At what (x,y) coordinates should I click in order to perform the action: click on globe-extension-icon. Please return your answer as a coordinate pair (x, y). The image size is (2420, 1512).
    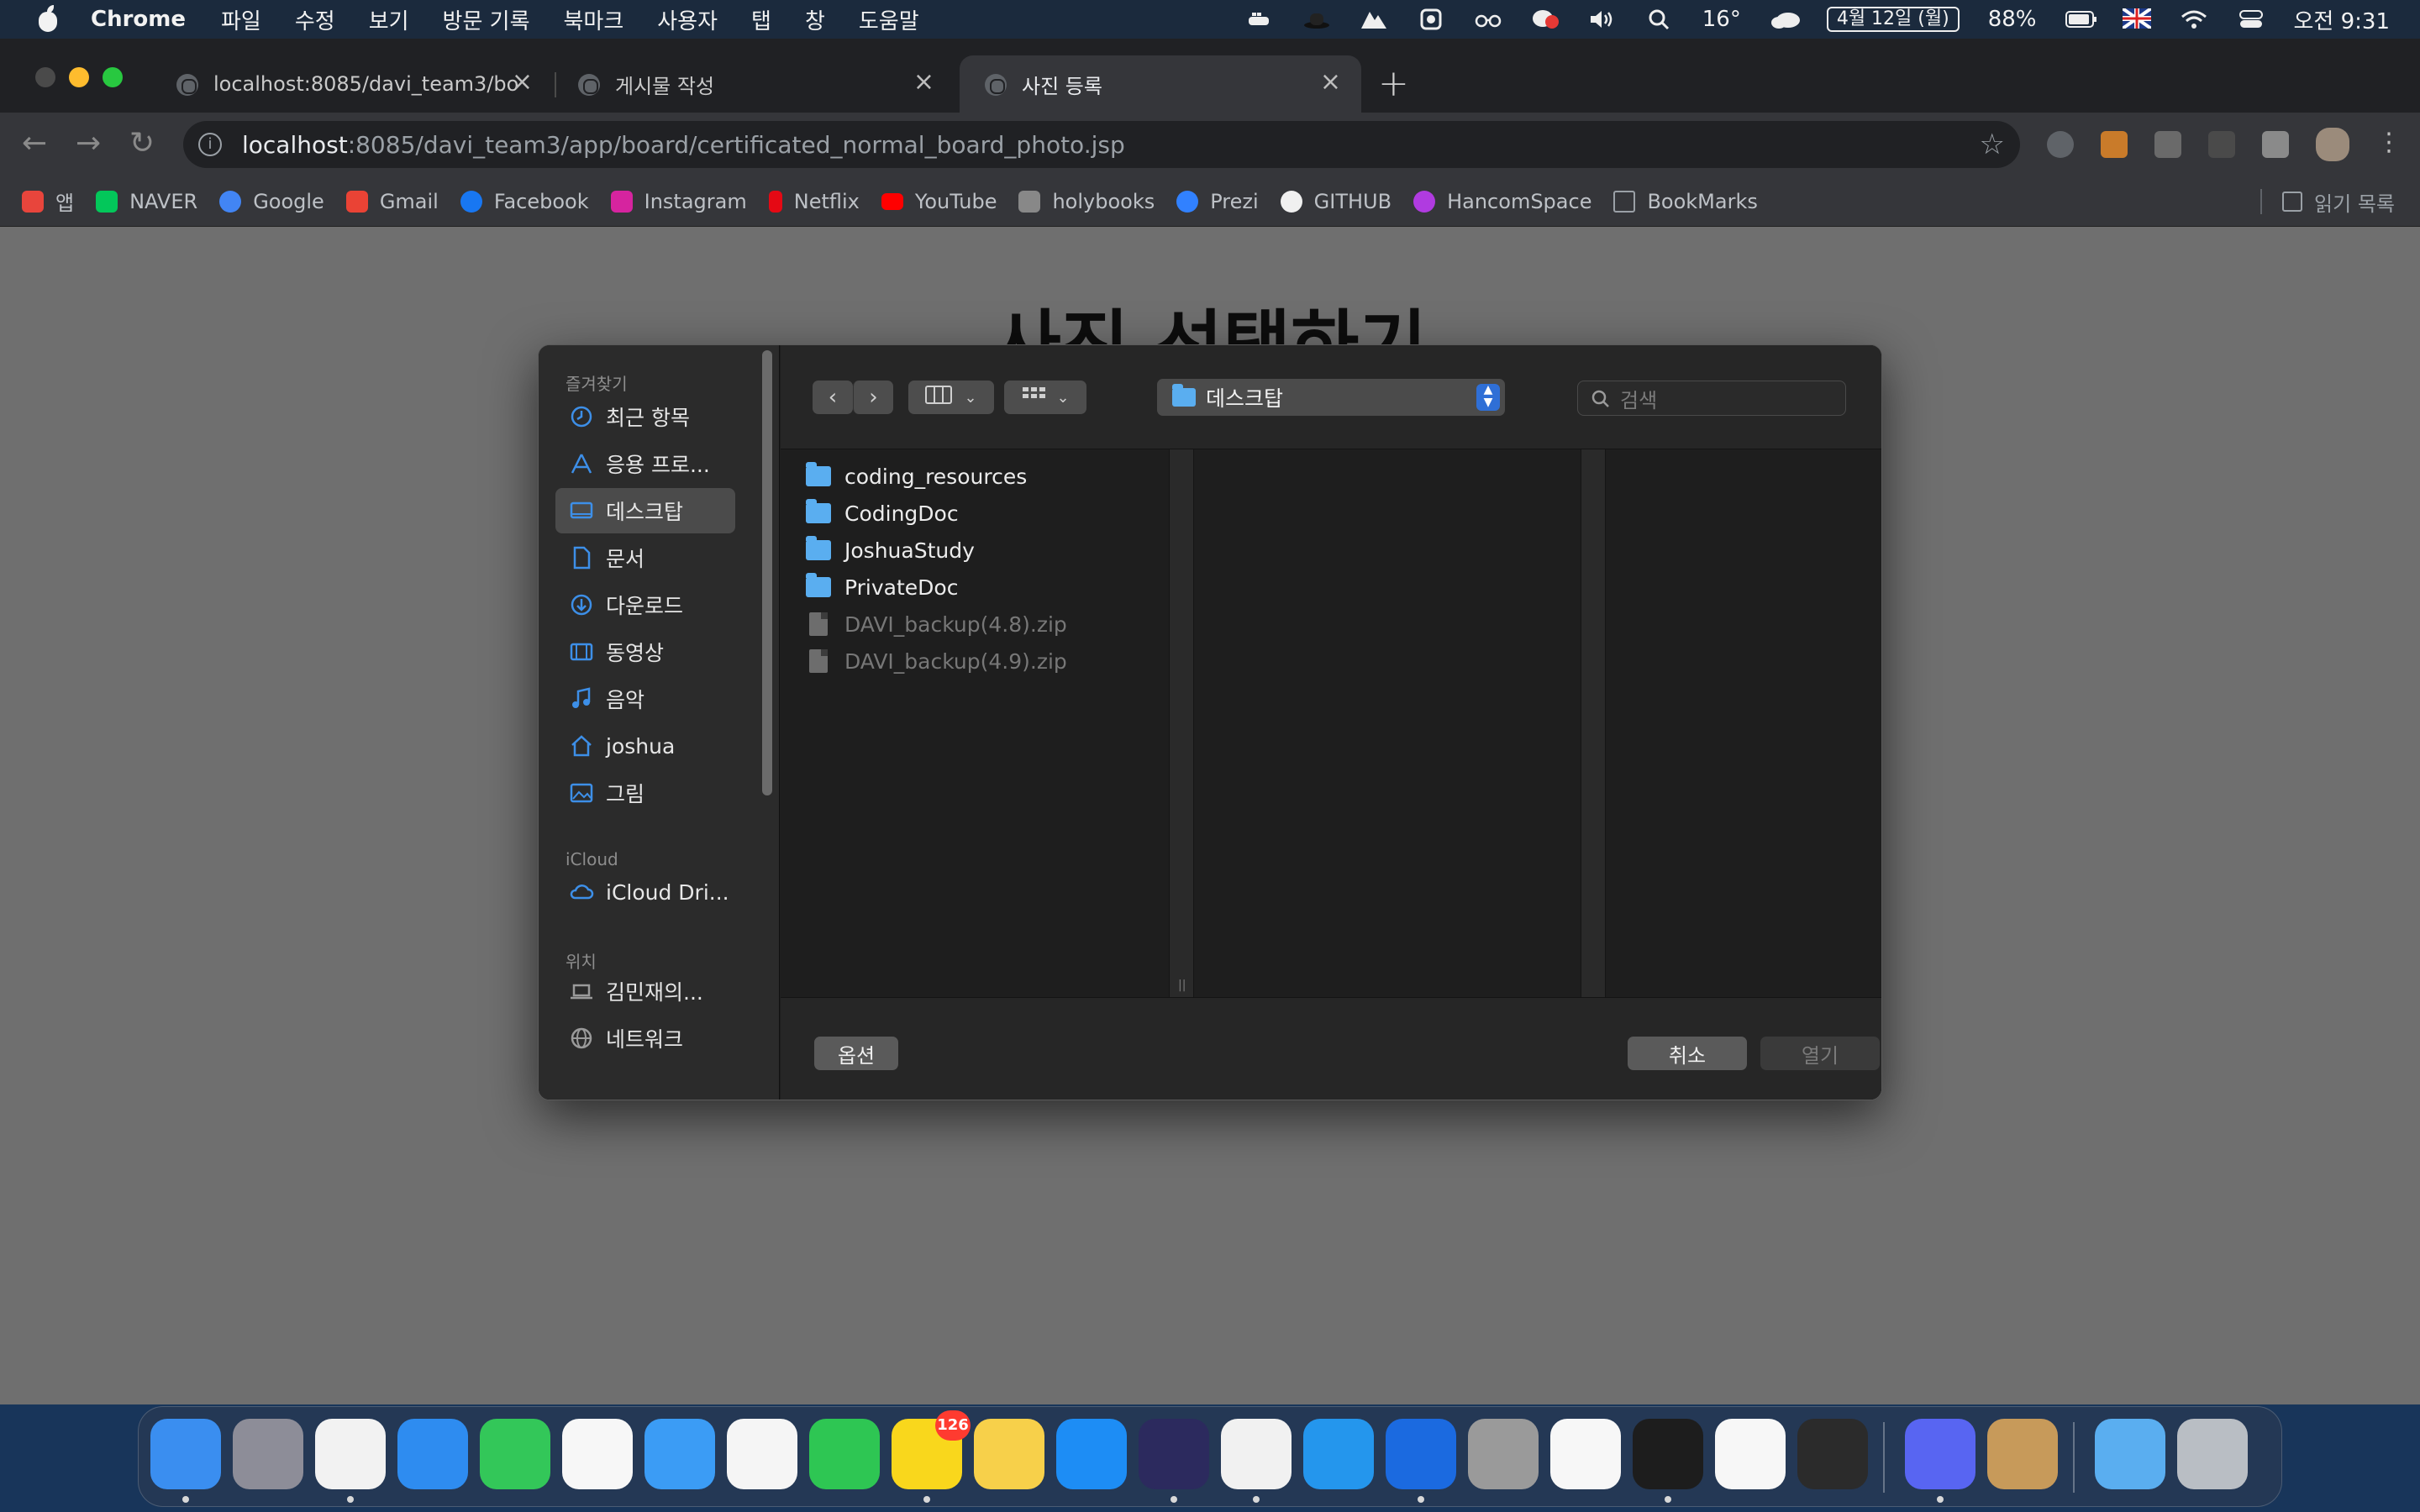
    Looking at the image, I should click on (2060, 144).